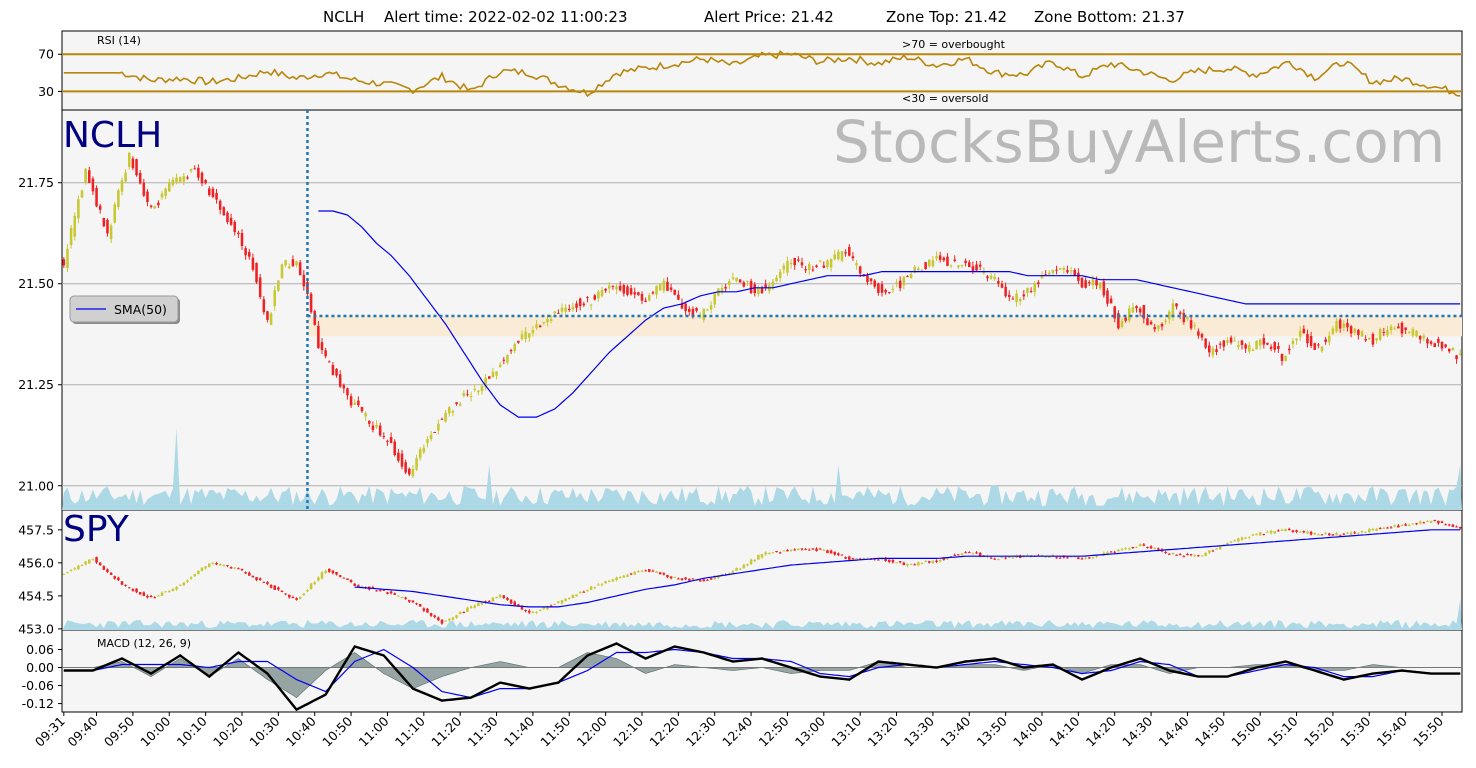 Image resolution: width=1476 pixels, height=768 pixels. I want to click on chart-title-symbol: NCLH, so click(343, 17).